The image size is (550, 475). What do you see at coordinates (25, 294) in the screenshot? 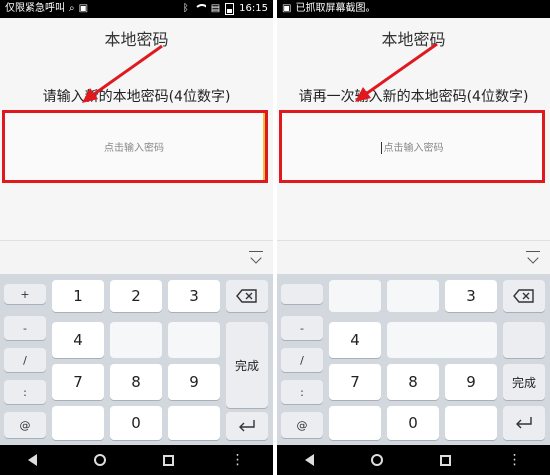
I see `key-plus: +` at bounding box center [25, 294].